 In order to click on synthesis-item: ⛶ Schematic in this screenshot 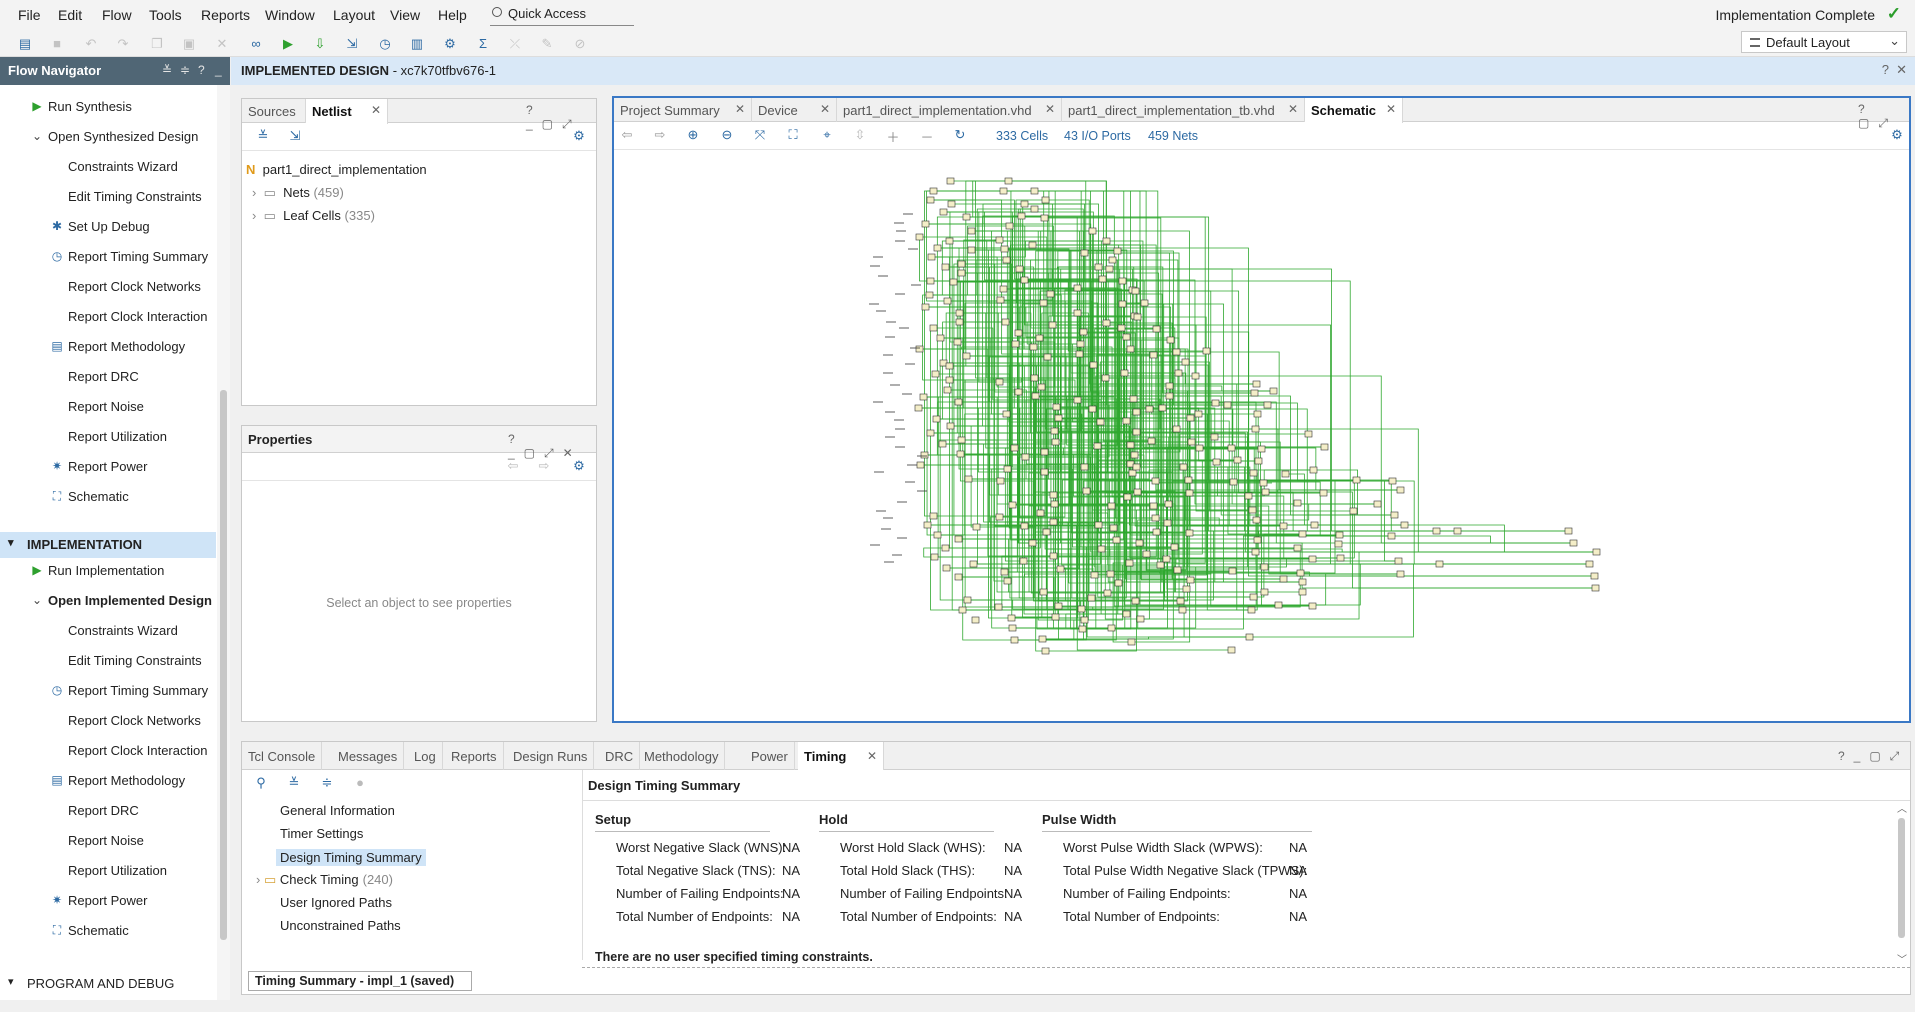, I will do `click(91, 496)`.